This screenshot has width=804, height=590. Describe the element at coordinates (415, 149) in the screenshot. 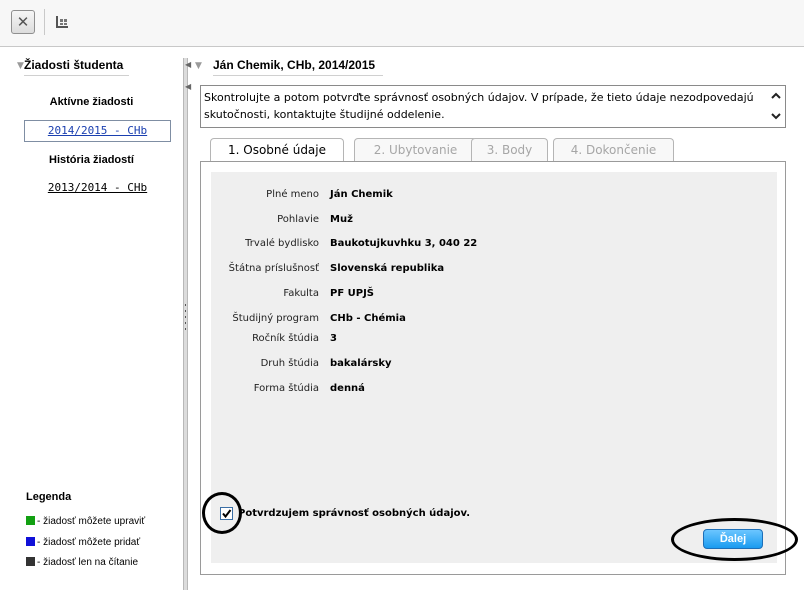

I see `tab-accommodation: 2. Ubytovanie` at that location.